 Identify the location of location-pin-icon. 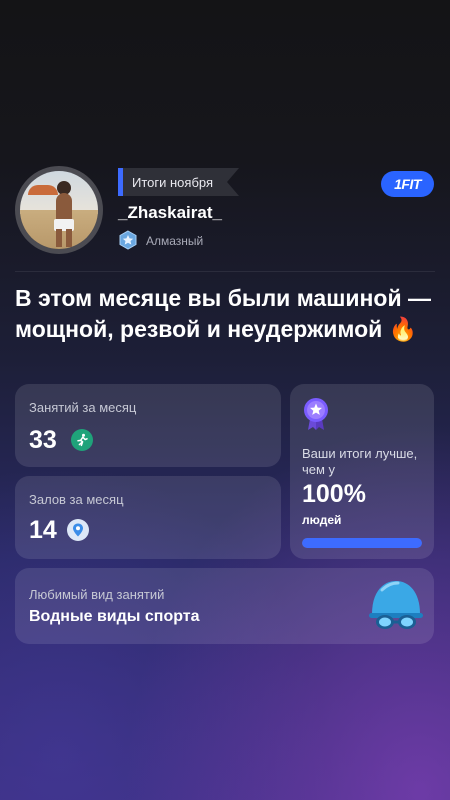
(78, 530).